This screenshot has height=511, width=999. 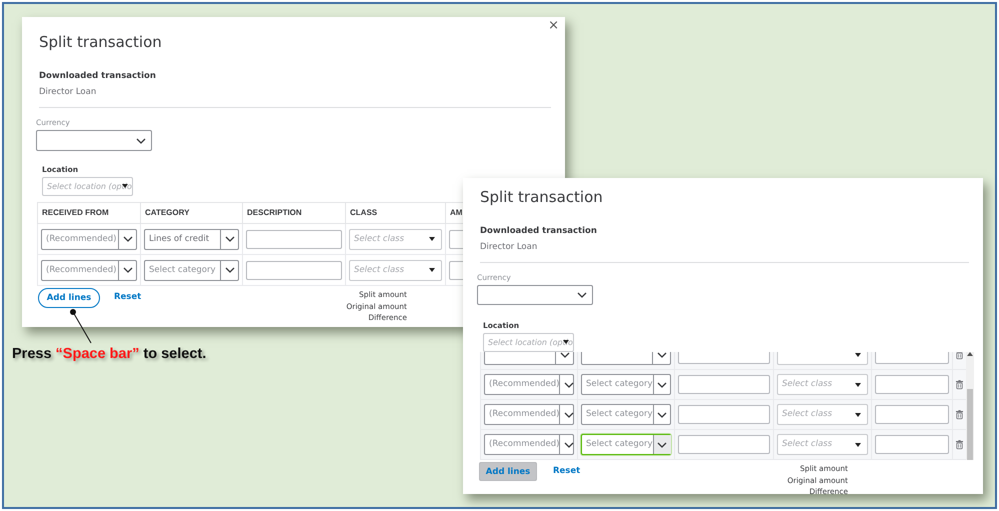 I want to click on leader-line, so click(x=81, y=326).